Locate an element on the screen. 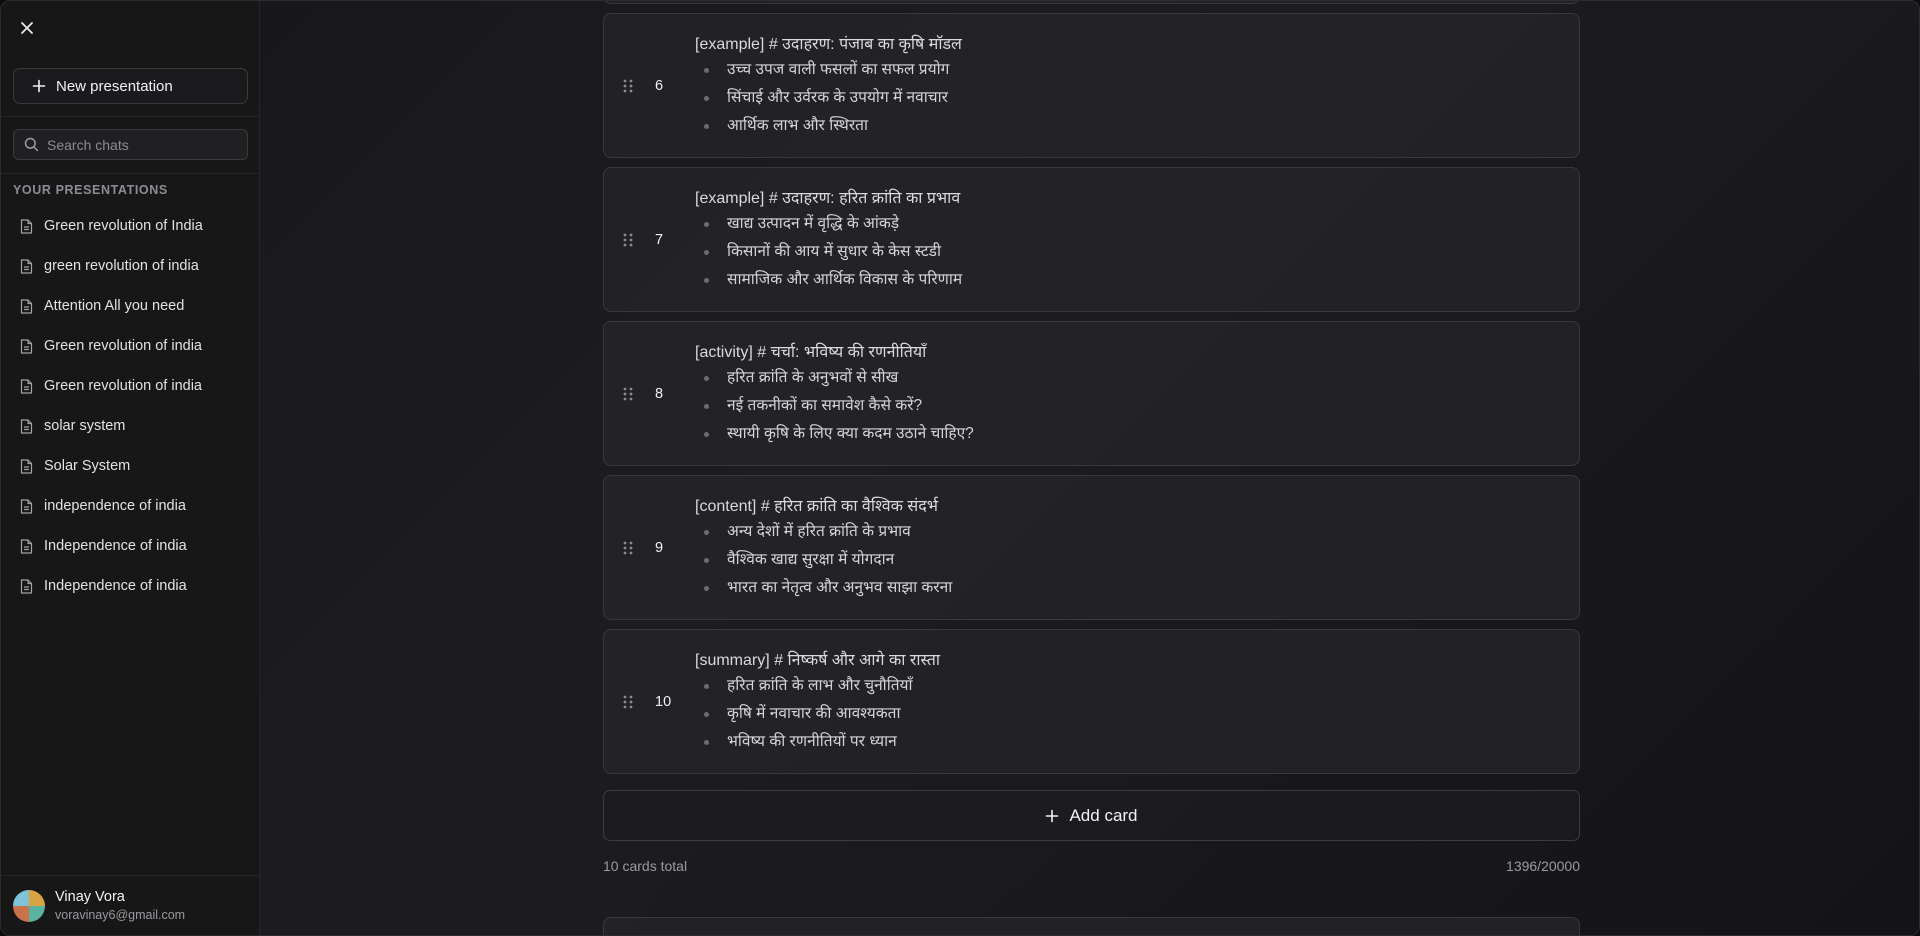 Image resolution: width=1920 pixels, height=936 pixels. new-presentation-label: New presentation is located at coordinates (114, 86).